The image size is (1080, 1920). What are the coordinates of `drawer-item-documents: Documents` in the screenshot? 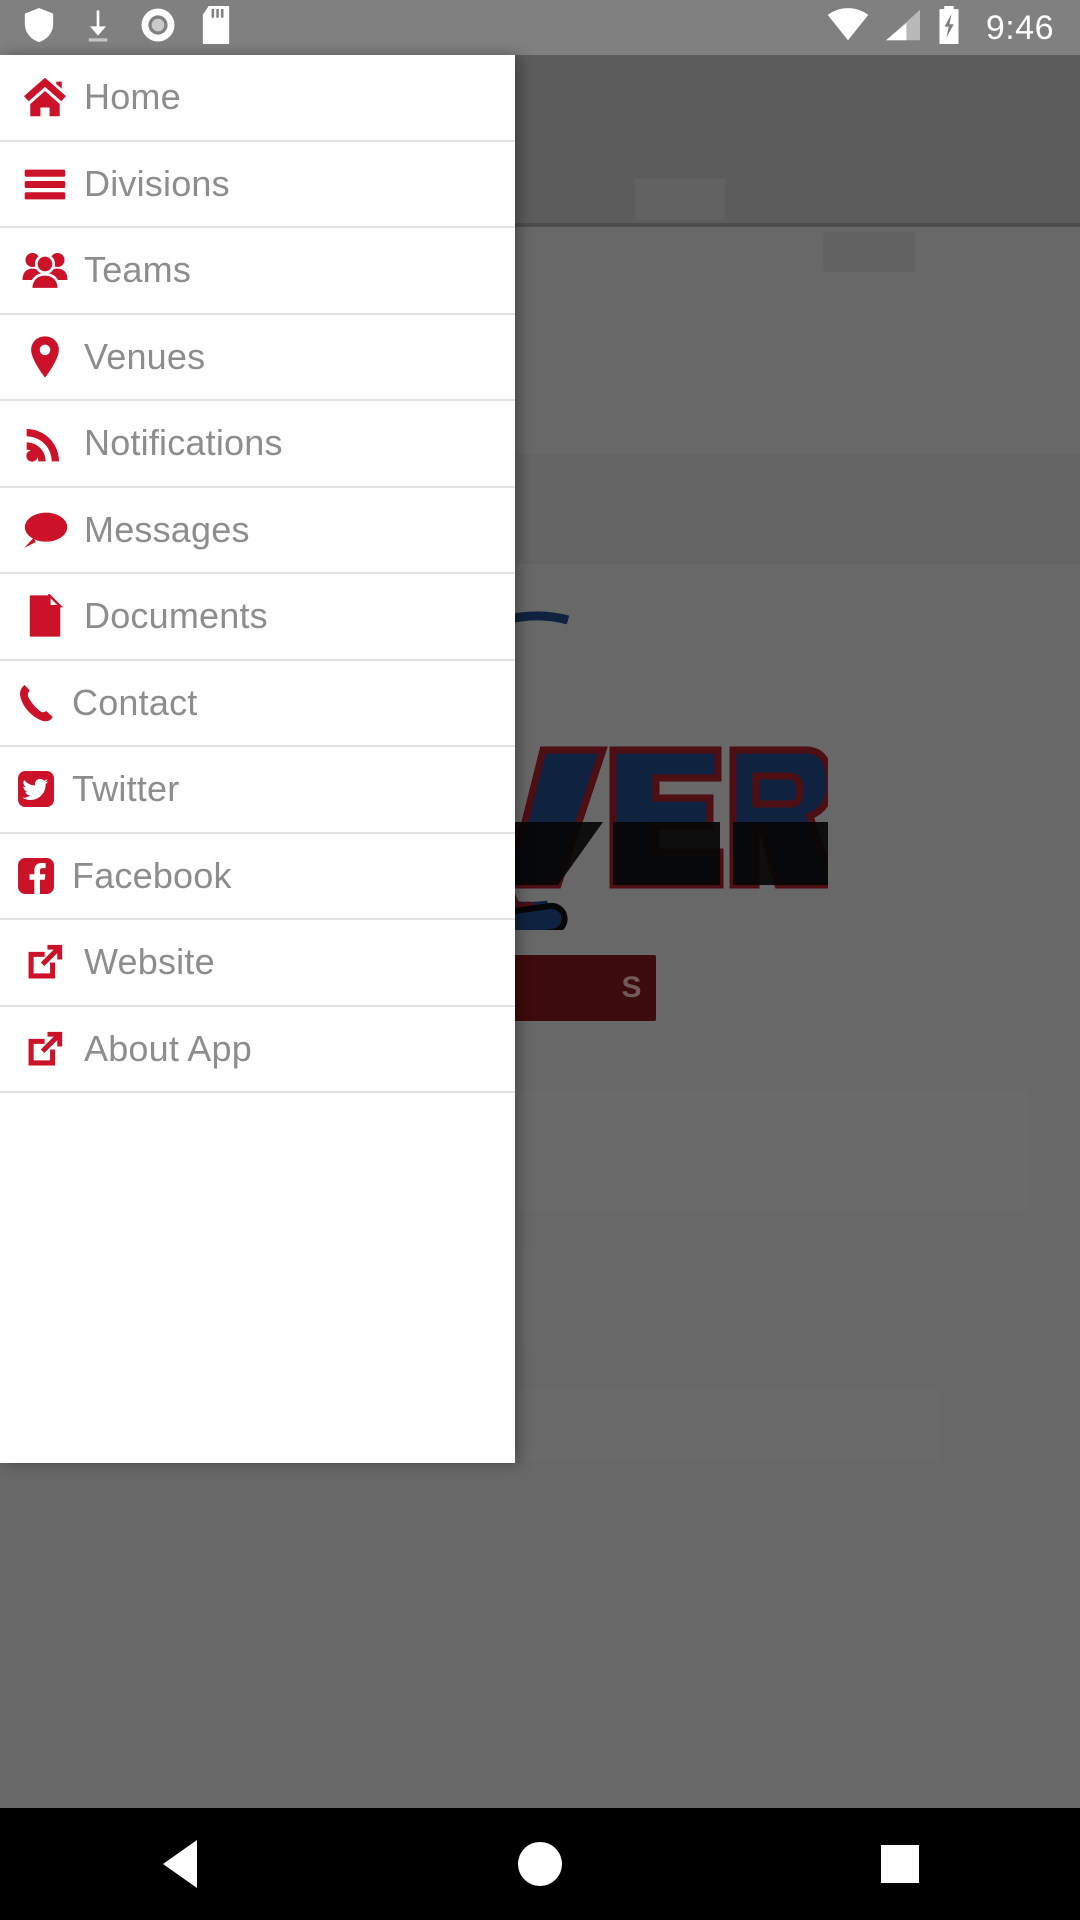 It's located at (257, 617).